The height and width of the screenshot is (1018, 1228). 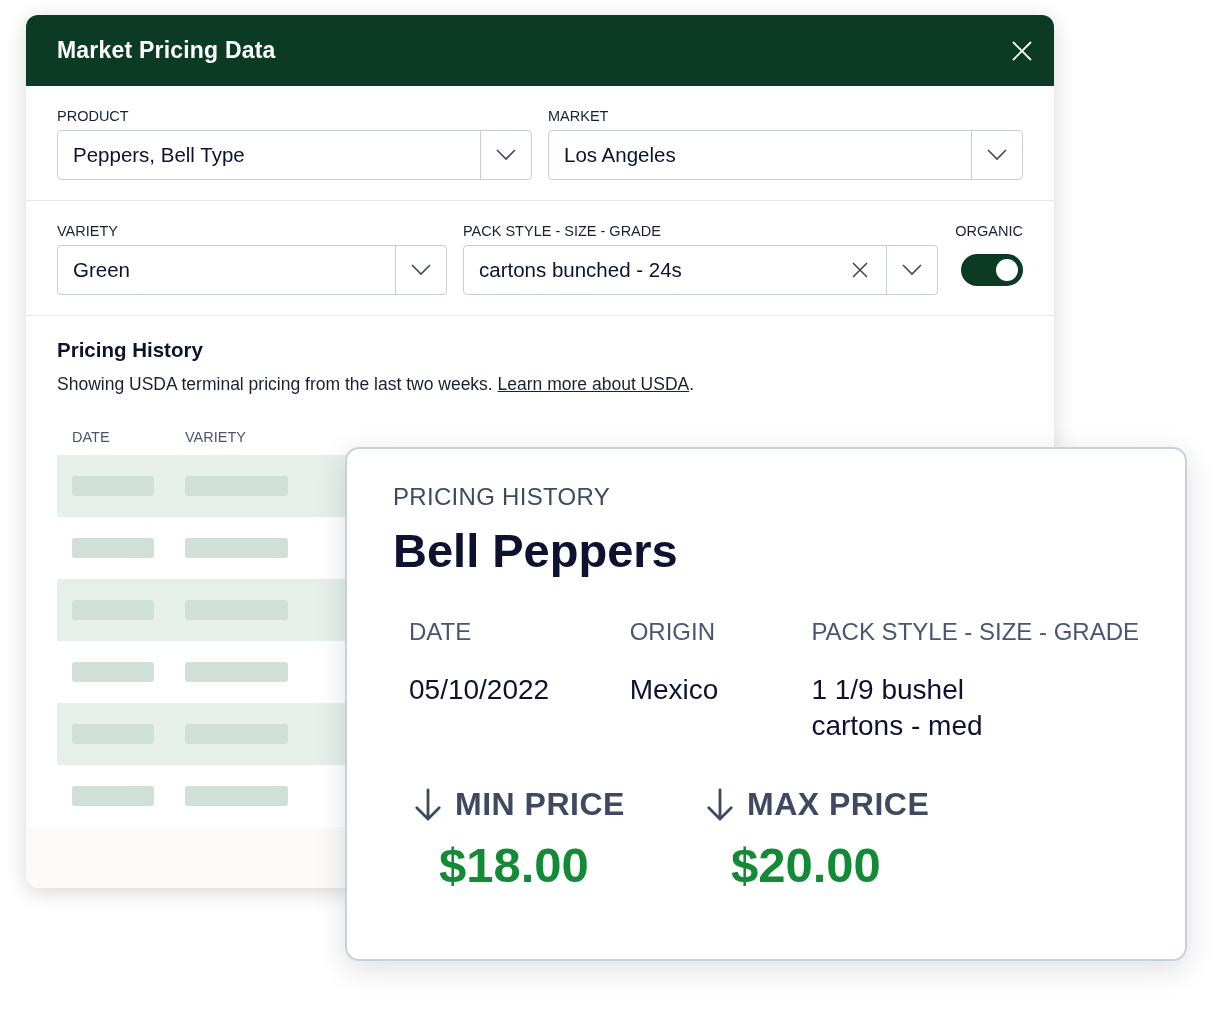 I want to click on section-title: Pricing History, so click(x=130, y=350).